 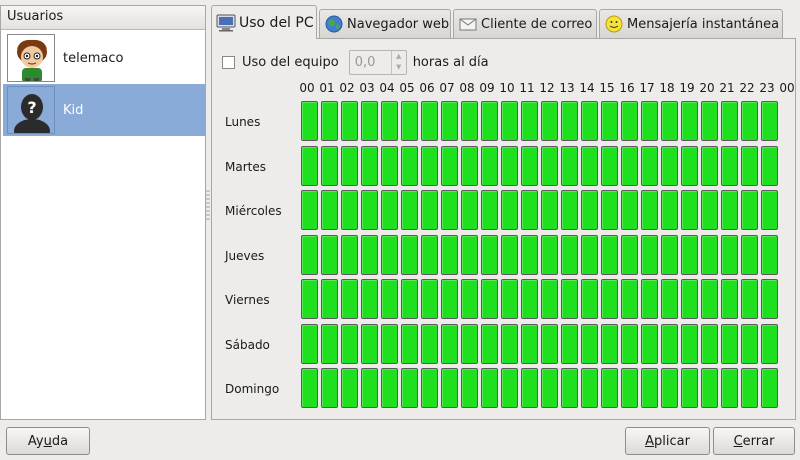 I want to click on apply-button: Aplicar, so click(x=667, y=441).